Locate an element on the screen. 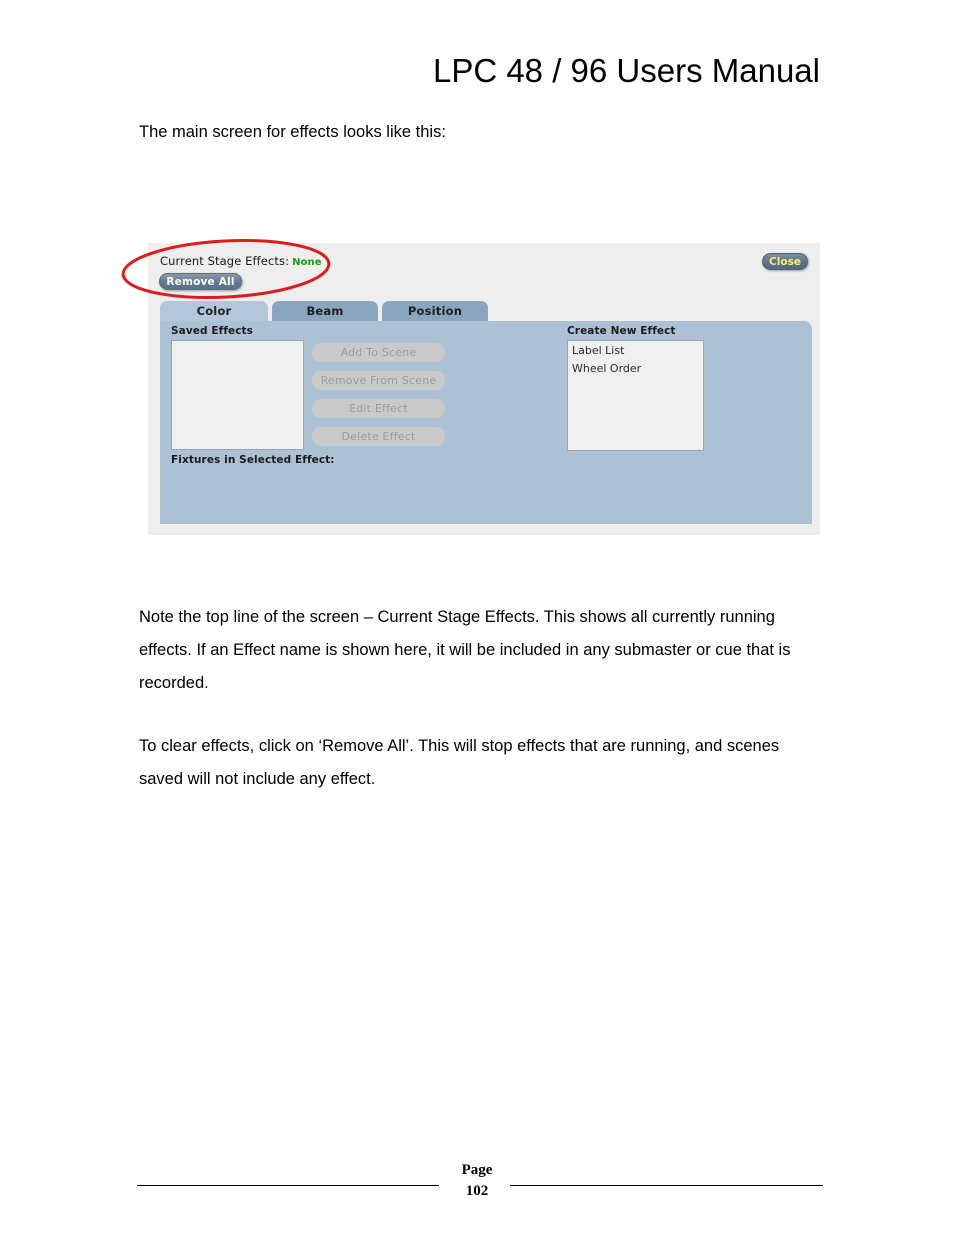 Image resolution: width=954 pixels, height=1235 pixels. add-to-scene-button: Add To Scene is located at coordinates (378, 352).